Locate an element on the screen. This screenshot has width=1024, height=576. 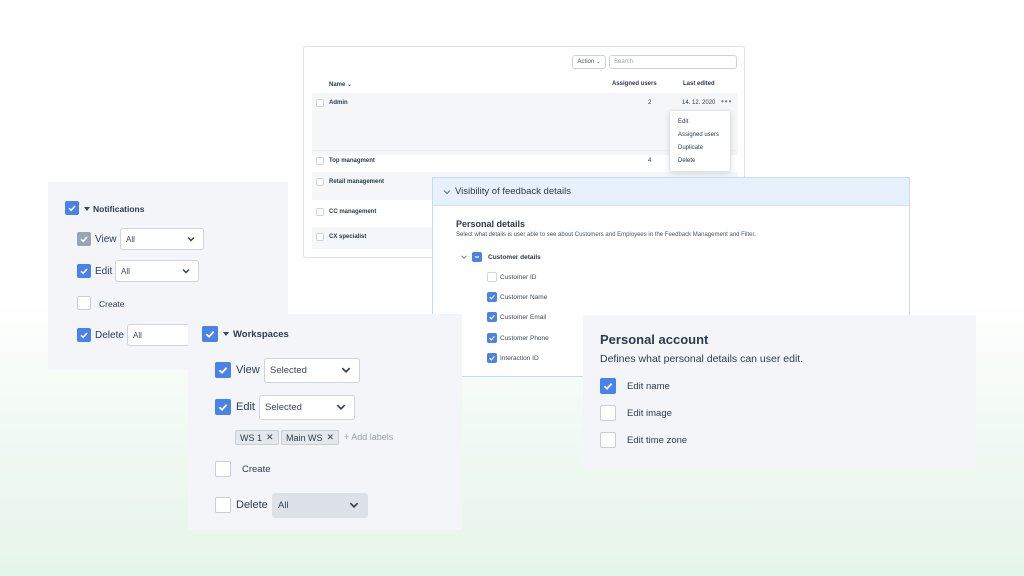
section-title: Personal details is located at coordinates (491, 224).